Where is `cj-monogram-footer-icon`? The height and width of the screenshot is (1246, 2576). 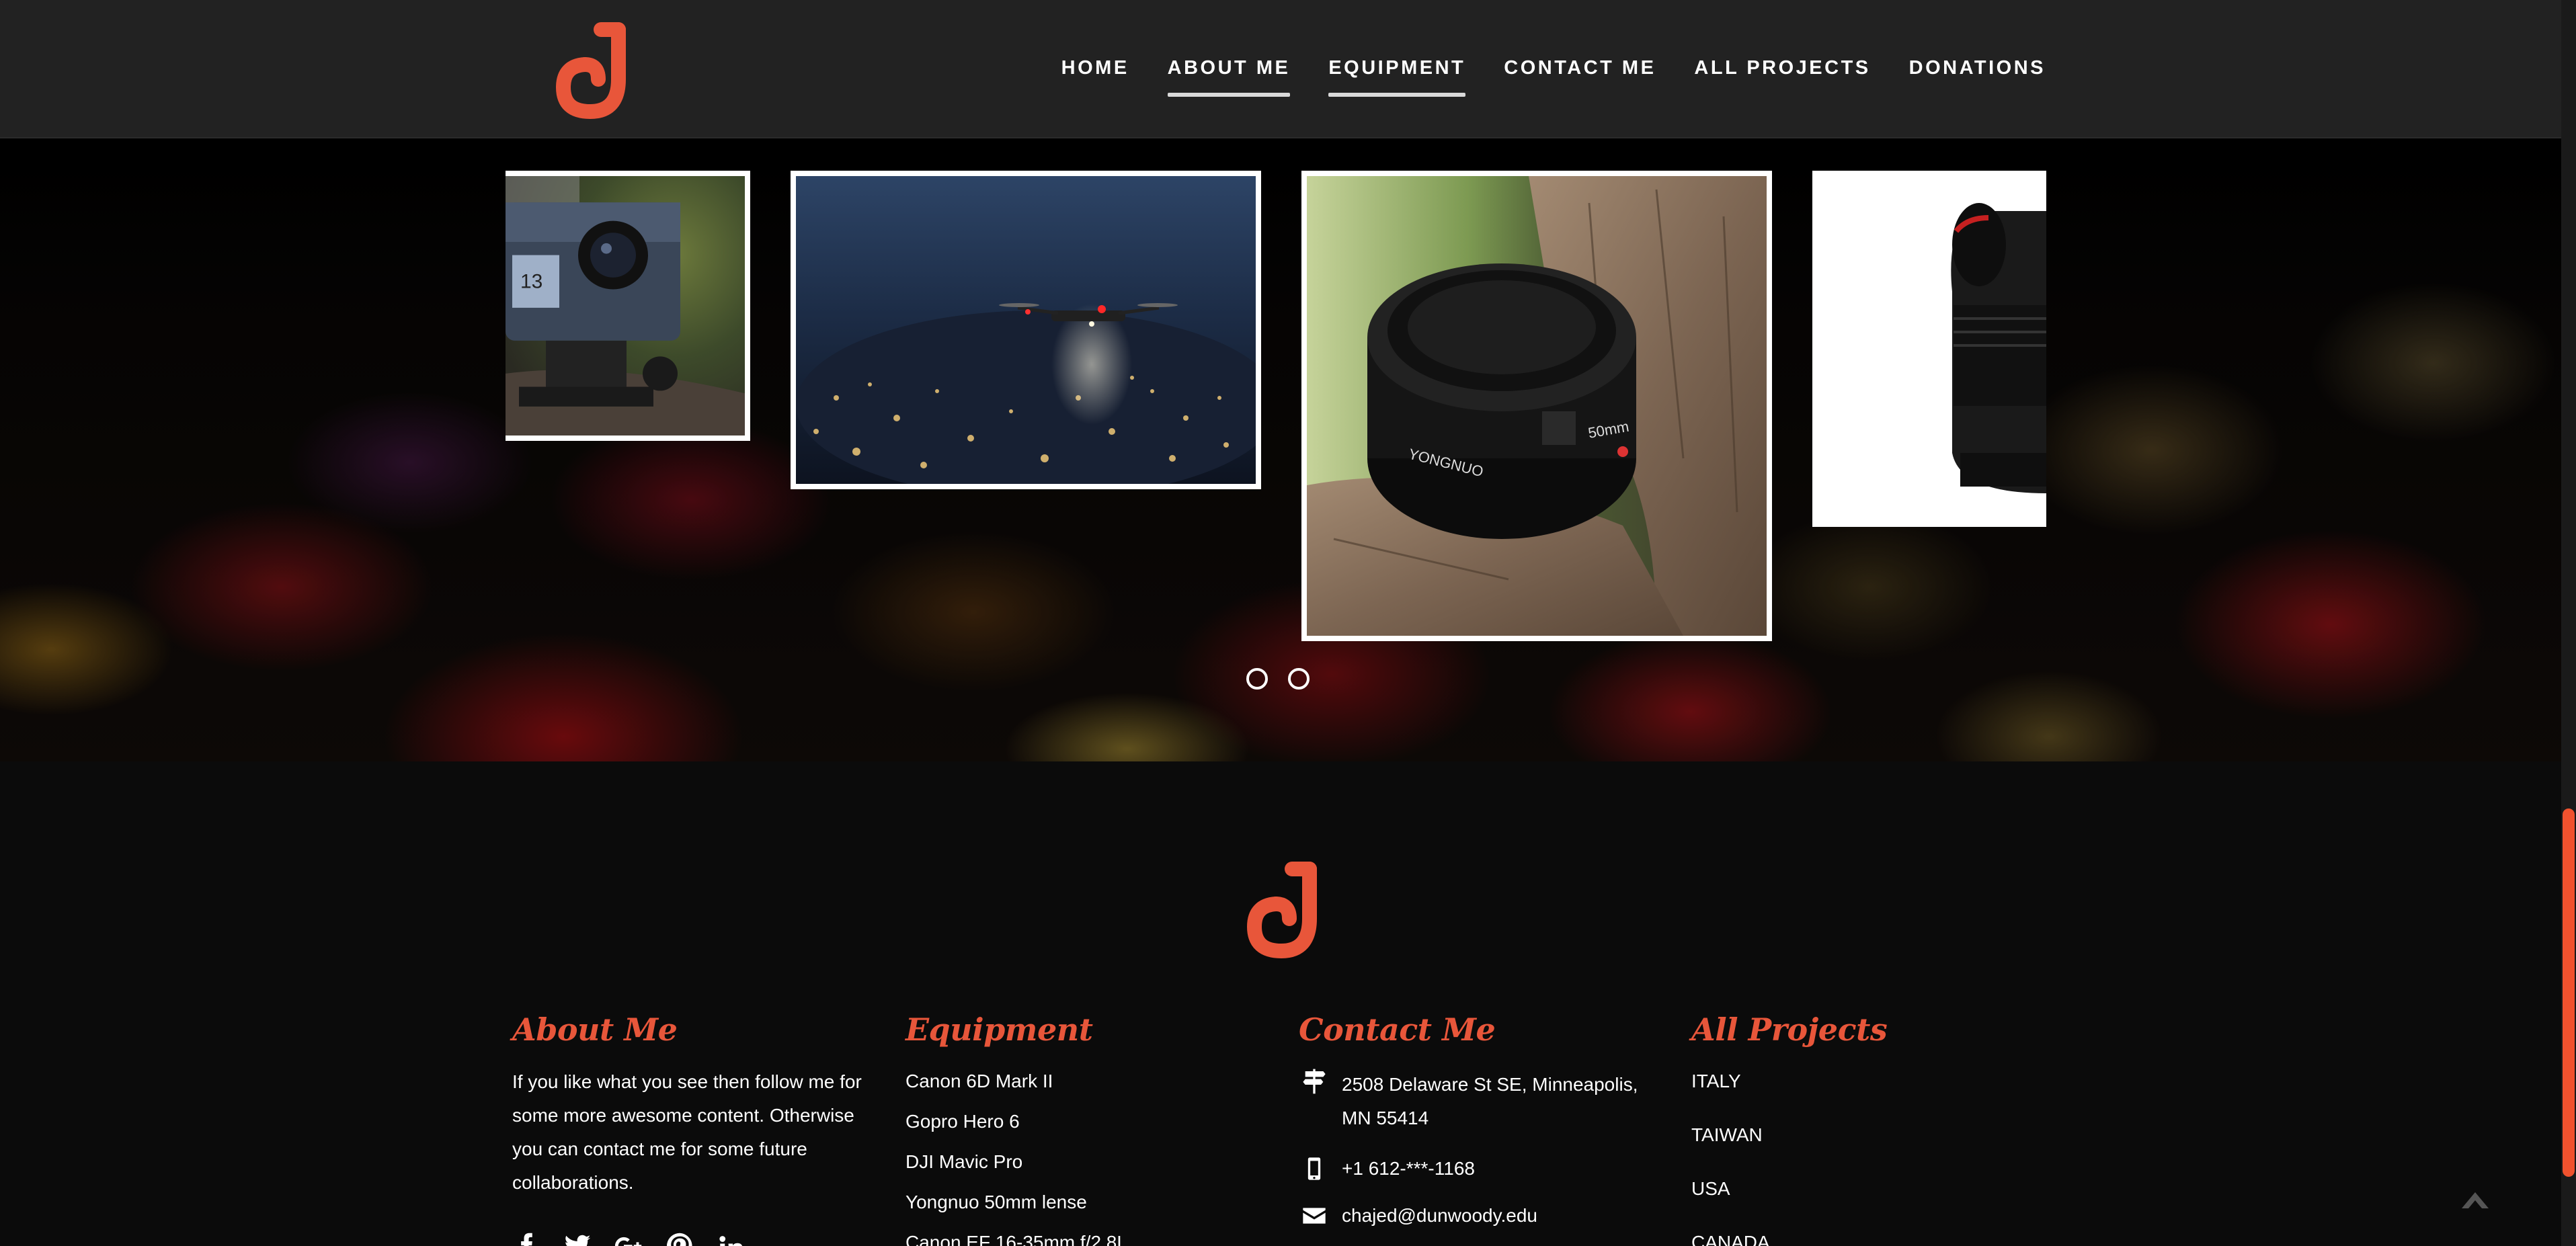
cj-monogram-footer-icon is located at coordinates (1281, 910).